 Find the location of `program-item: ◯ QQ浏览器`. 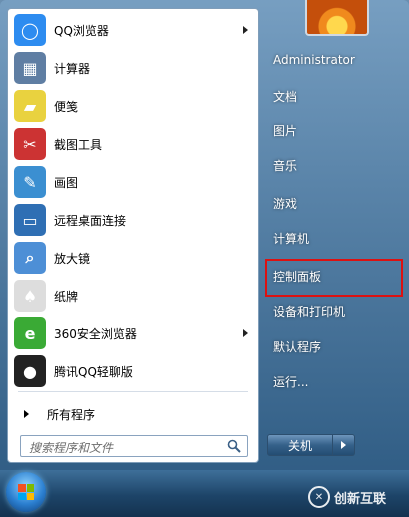

program-item: ◯ QQ浏览器 is located at coordinates (133, 30).